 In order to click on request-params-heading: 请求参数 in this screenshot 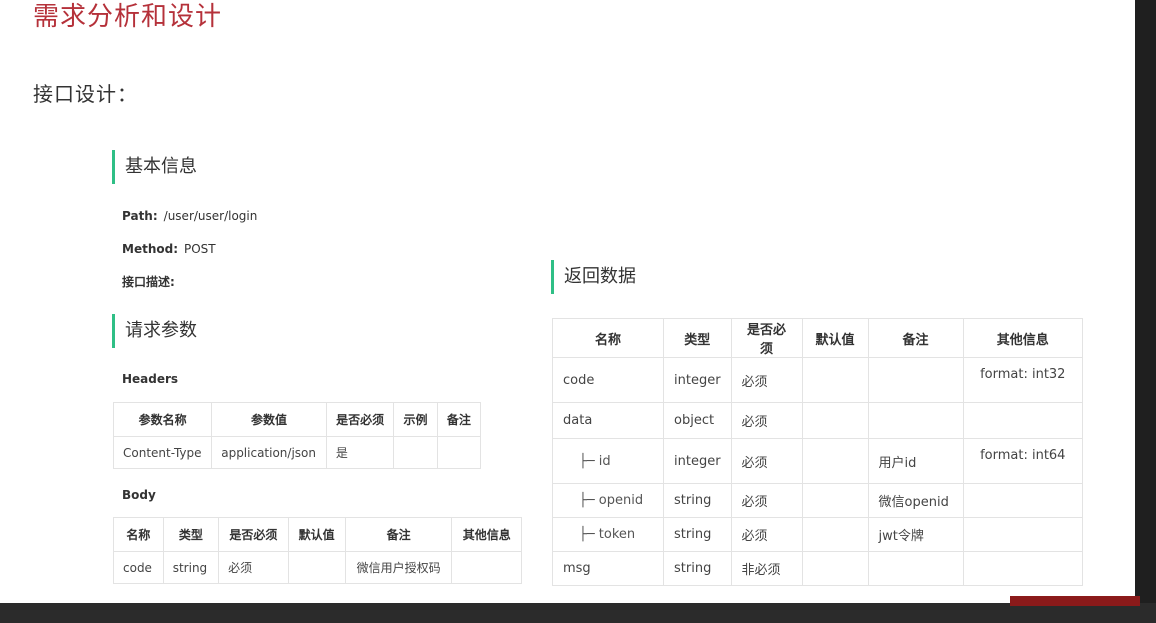, I will do `click(154, 331)`.